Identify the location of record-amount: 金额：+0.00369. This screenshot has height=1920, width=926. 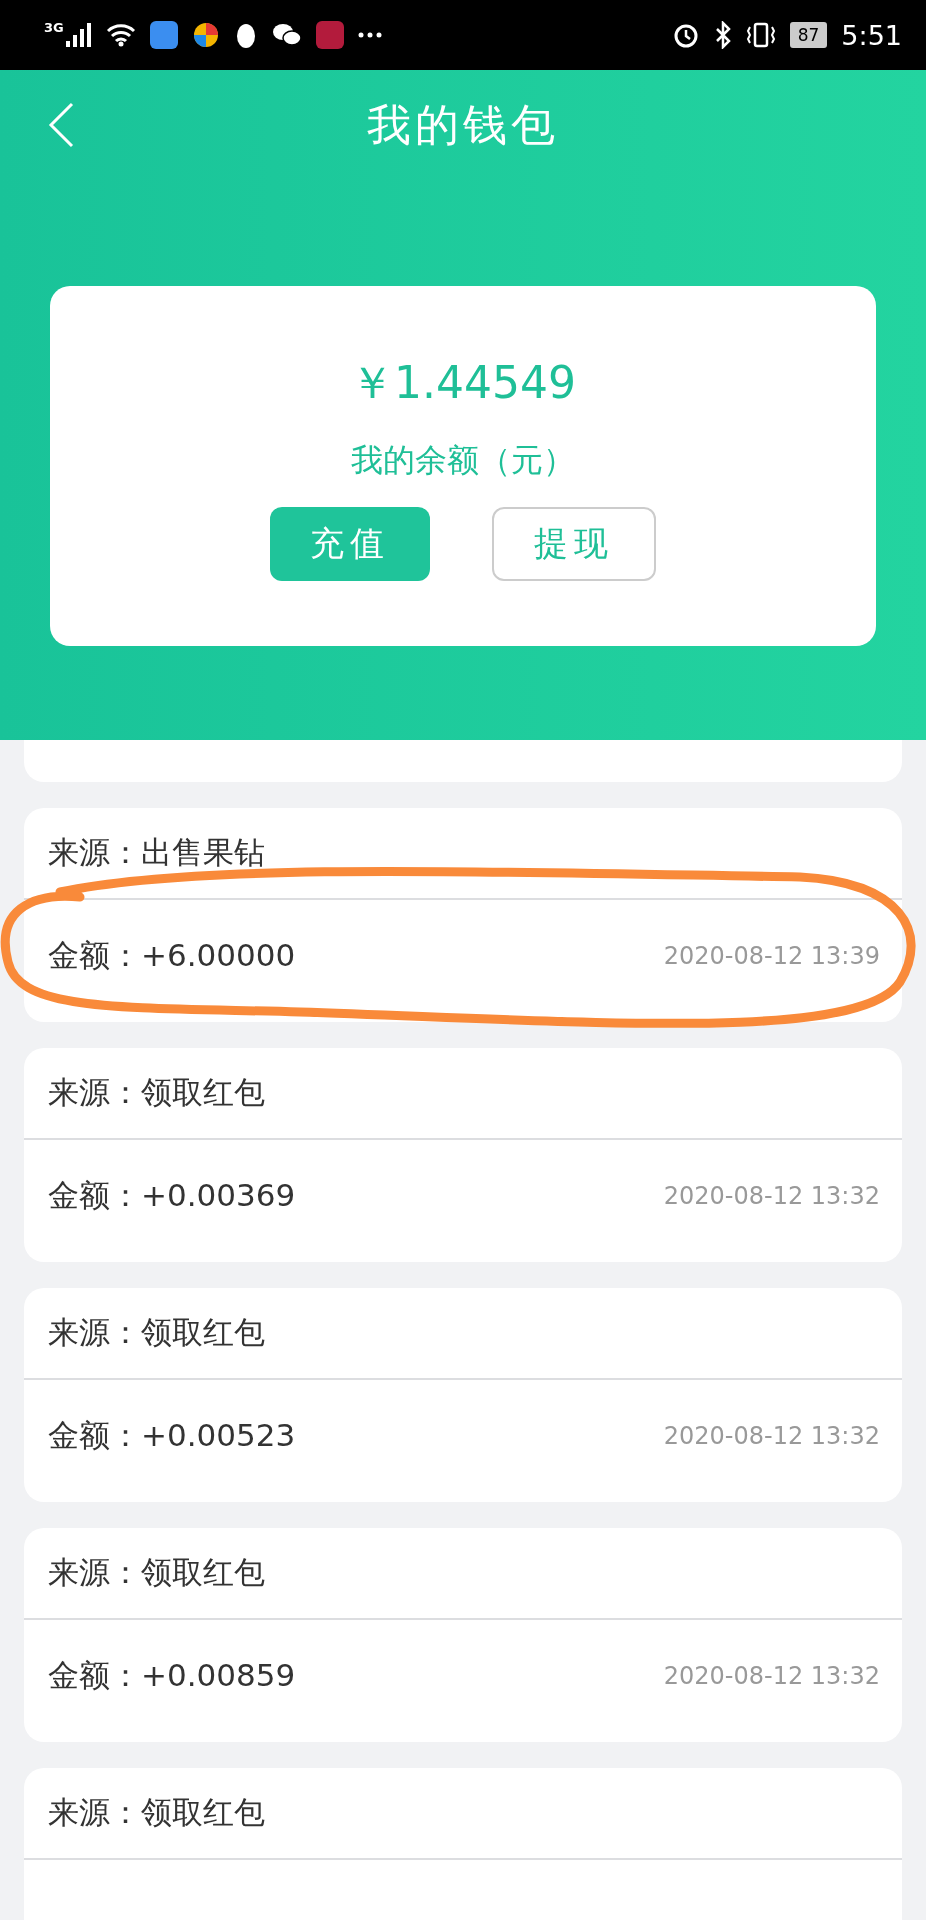
(172, 1195).